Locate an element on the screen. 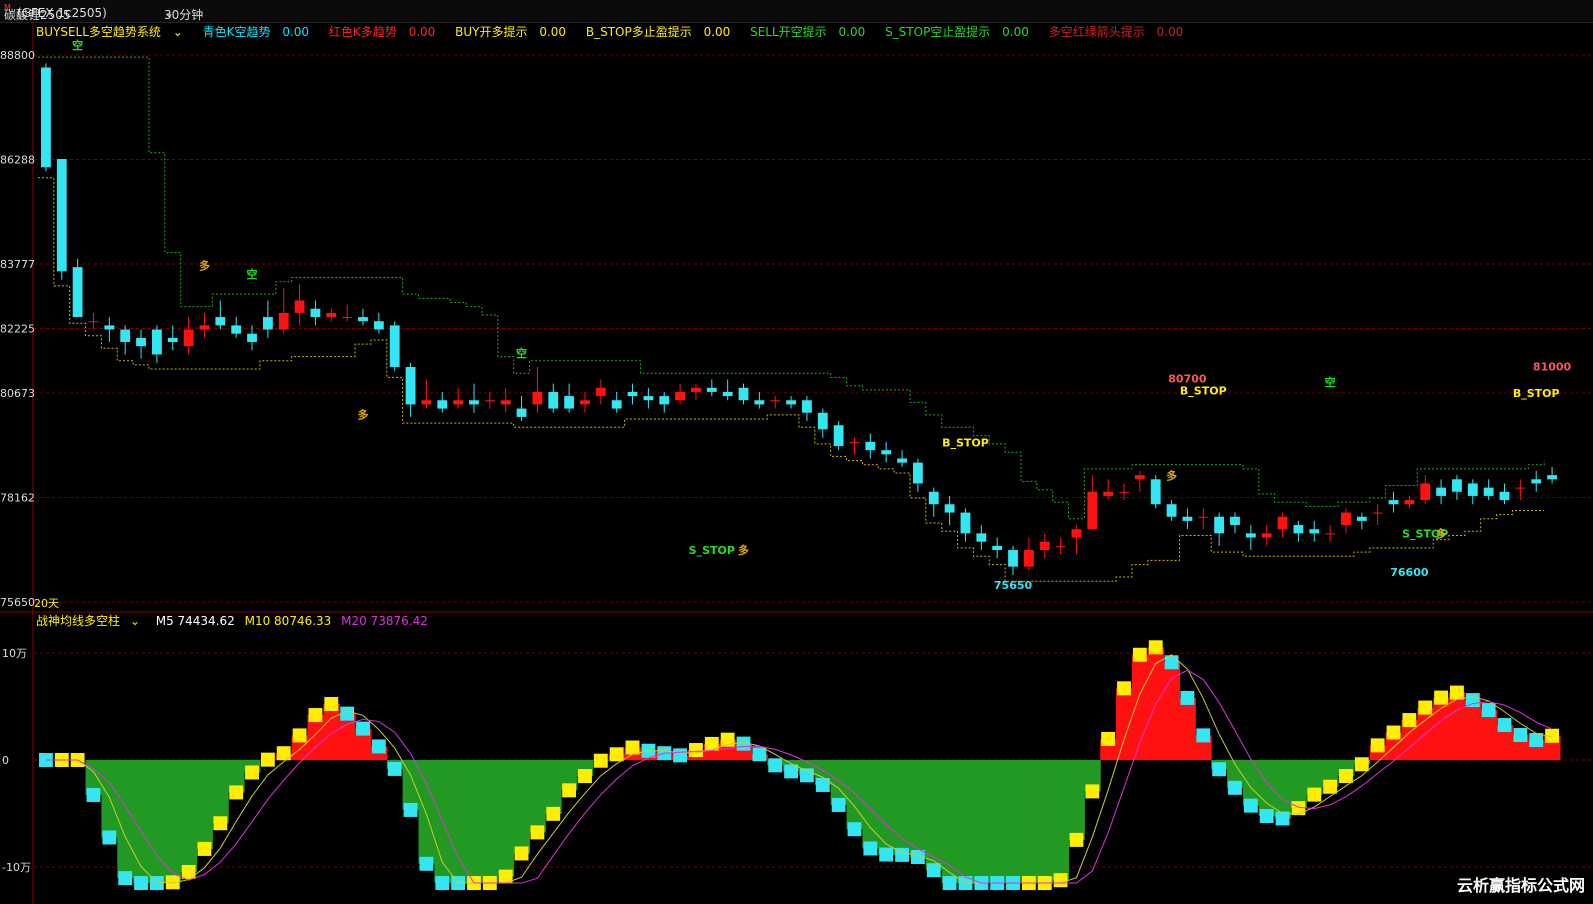  price-tick-label: 86288 is located at coordinates (17, 159).